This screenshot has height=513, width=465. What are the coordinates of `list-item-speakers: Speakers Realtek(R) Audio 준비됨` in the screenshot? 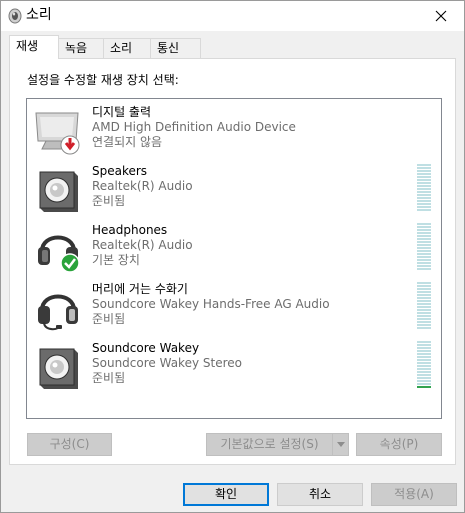 It's located at (234, 192).